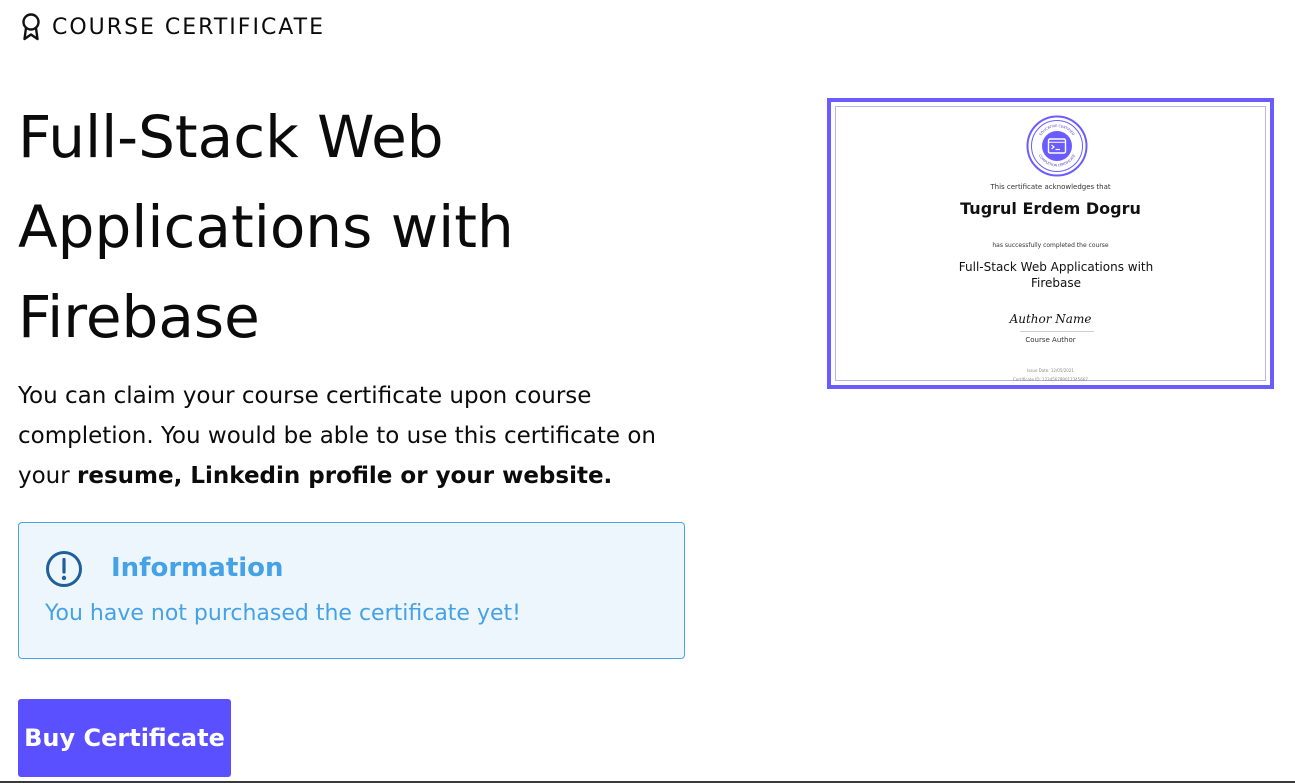 Image resolution: width=1295 pixels, height=783 pixels. I want to click on section-header: COURSE CERTIFICATE, so click(172, 27).